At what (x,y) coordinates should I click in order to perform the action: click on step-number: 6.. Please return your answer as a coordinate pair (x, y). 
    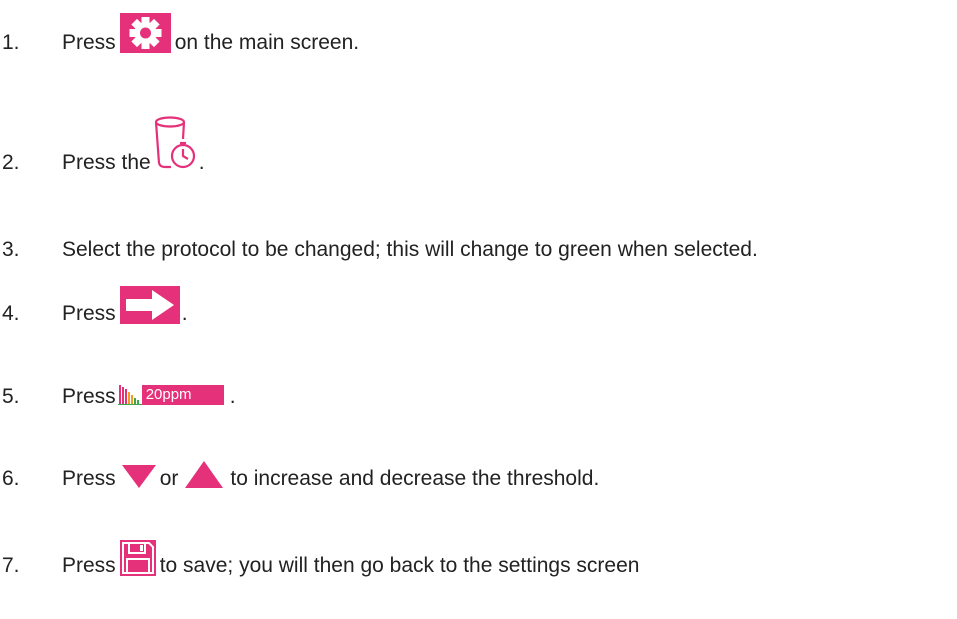
    Looking at the image, I should click on (11, 478).